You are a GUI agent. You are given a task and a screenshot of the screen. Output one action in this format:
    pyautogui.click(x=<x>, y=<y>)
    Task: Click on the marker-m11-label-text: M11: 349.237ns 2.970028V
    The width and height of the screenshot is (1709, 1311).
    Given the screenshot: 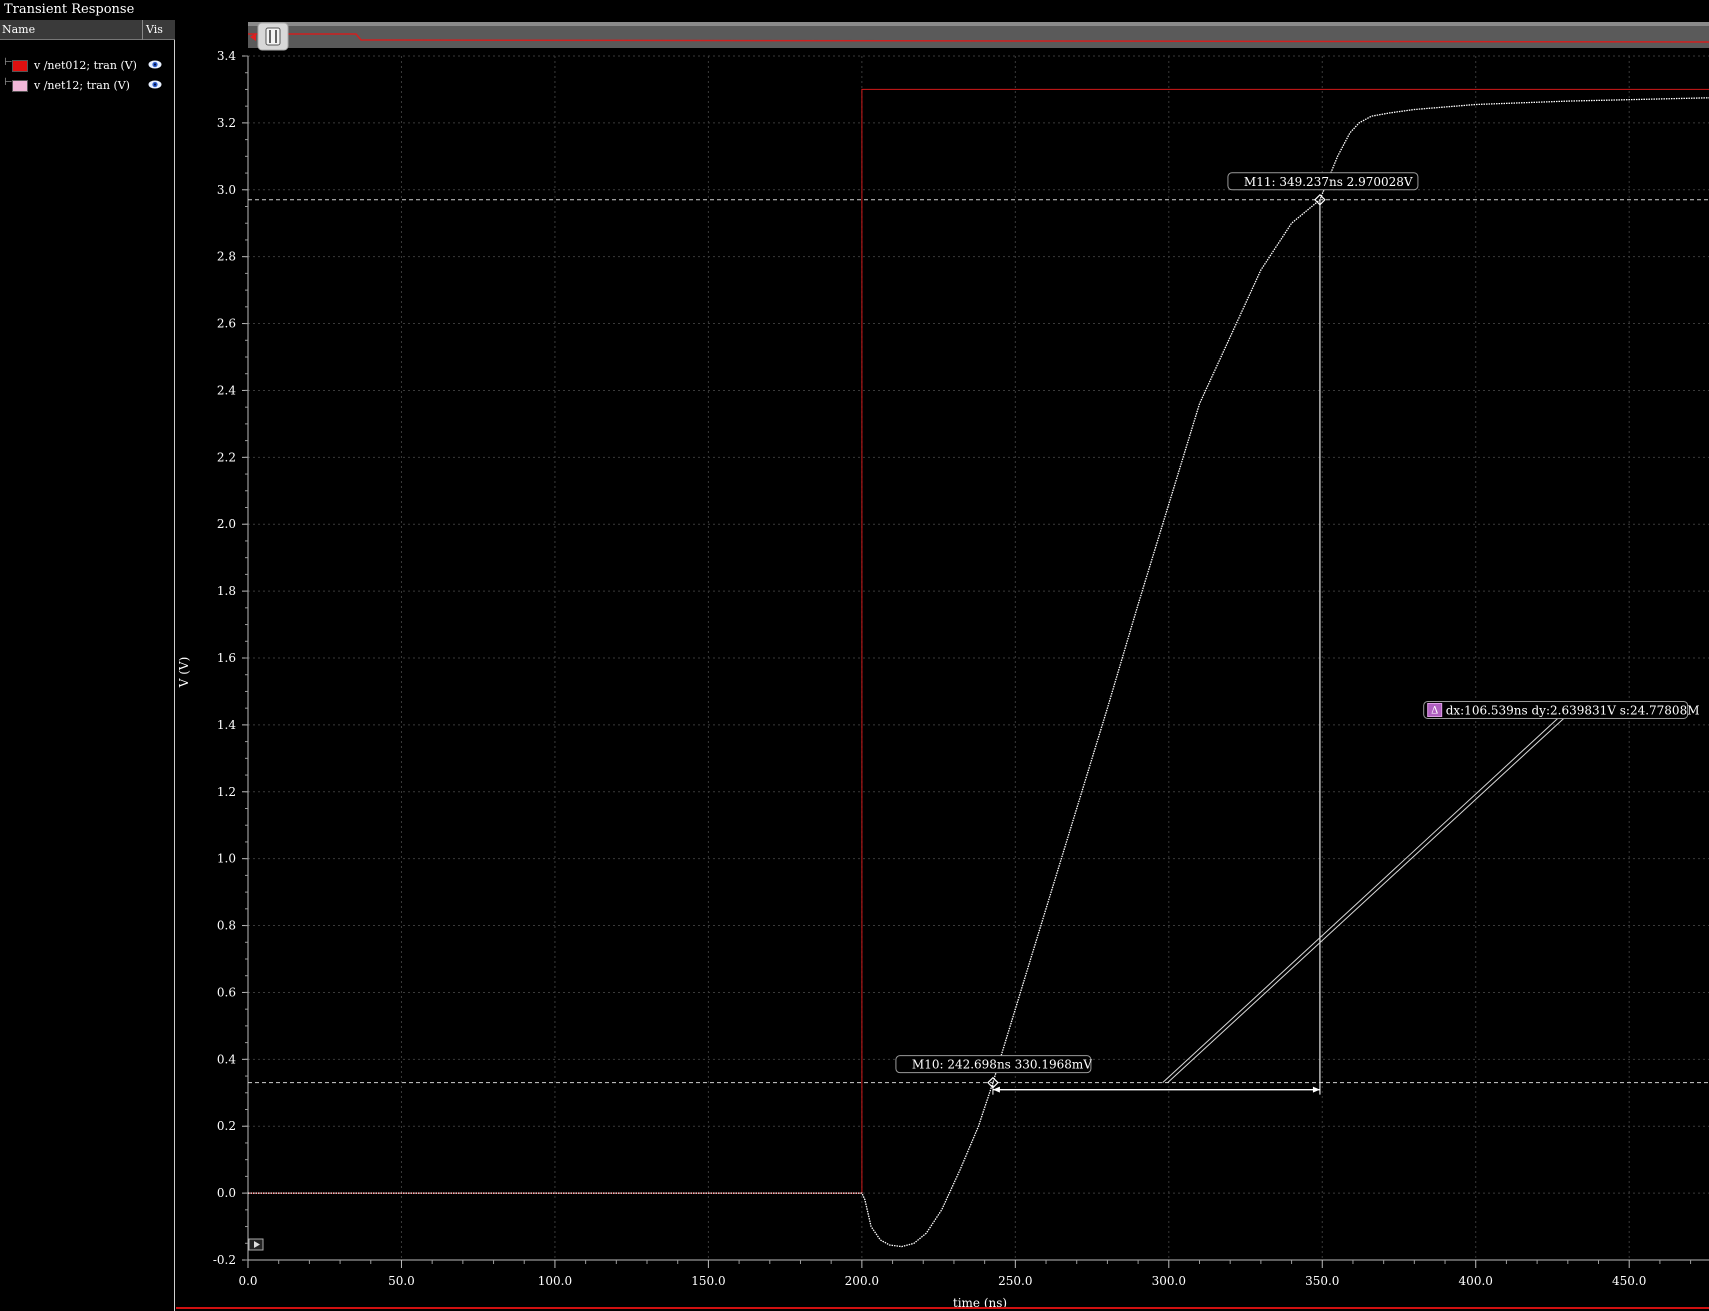 What is the action you would take?
    pyautogui.click(x=1328, y=182)
    